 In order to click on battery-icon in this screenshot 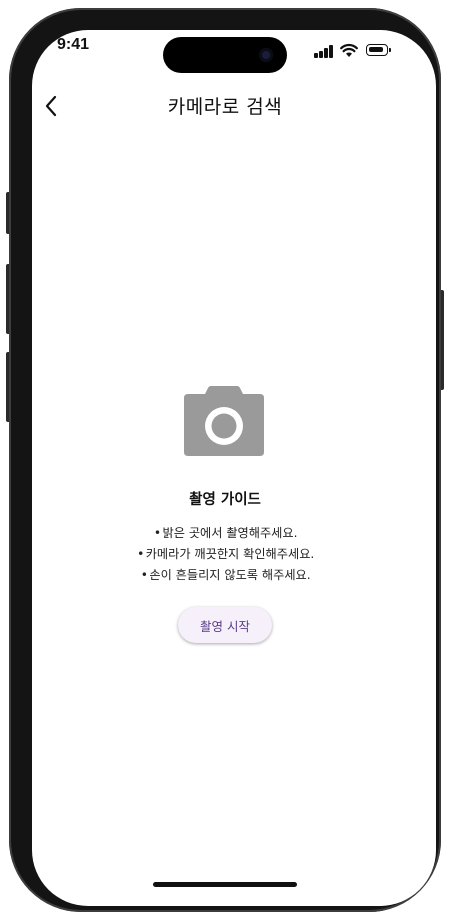, I will do `click(379, 50)`.